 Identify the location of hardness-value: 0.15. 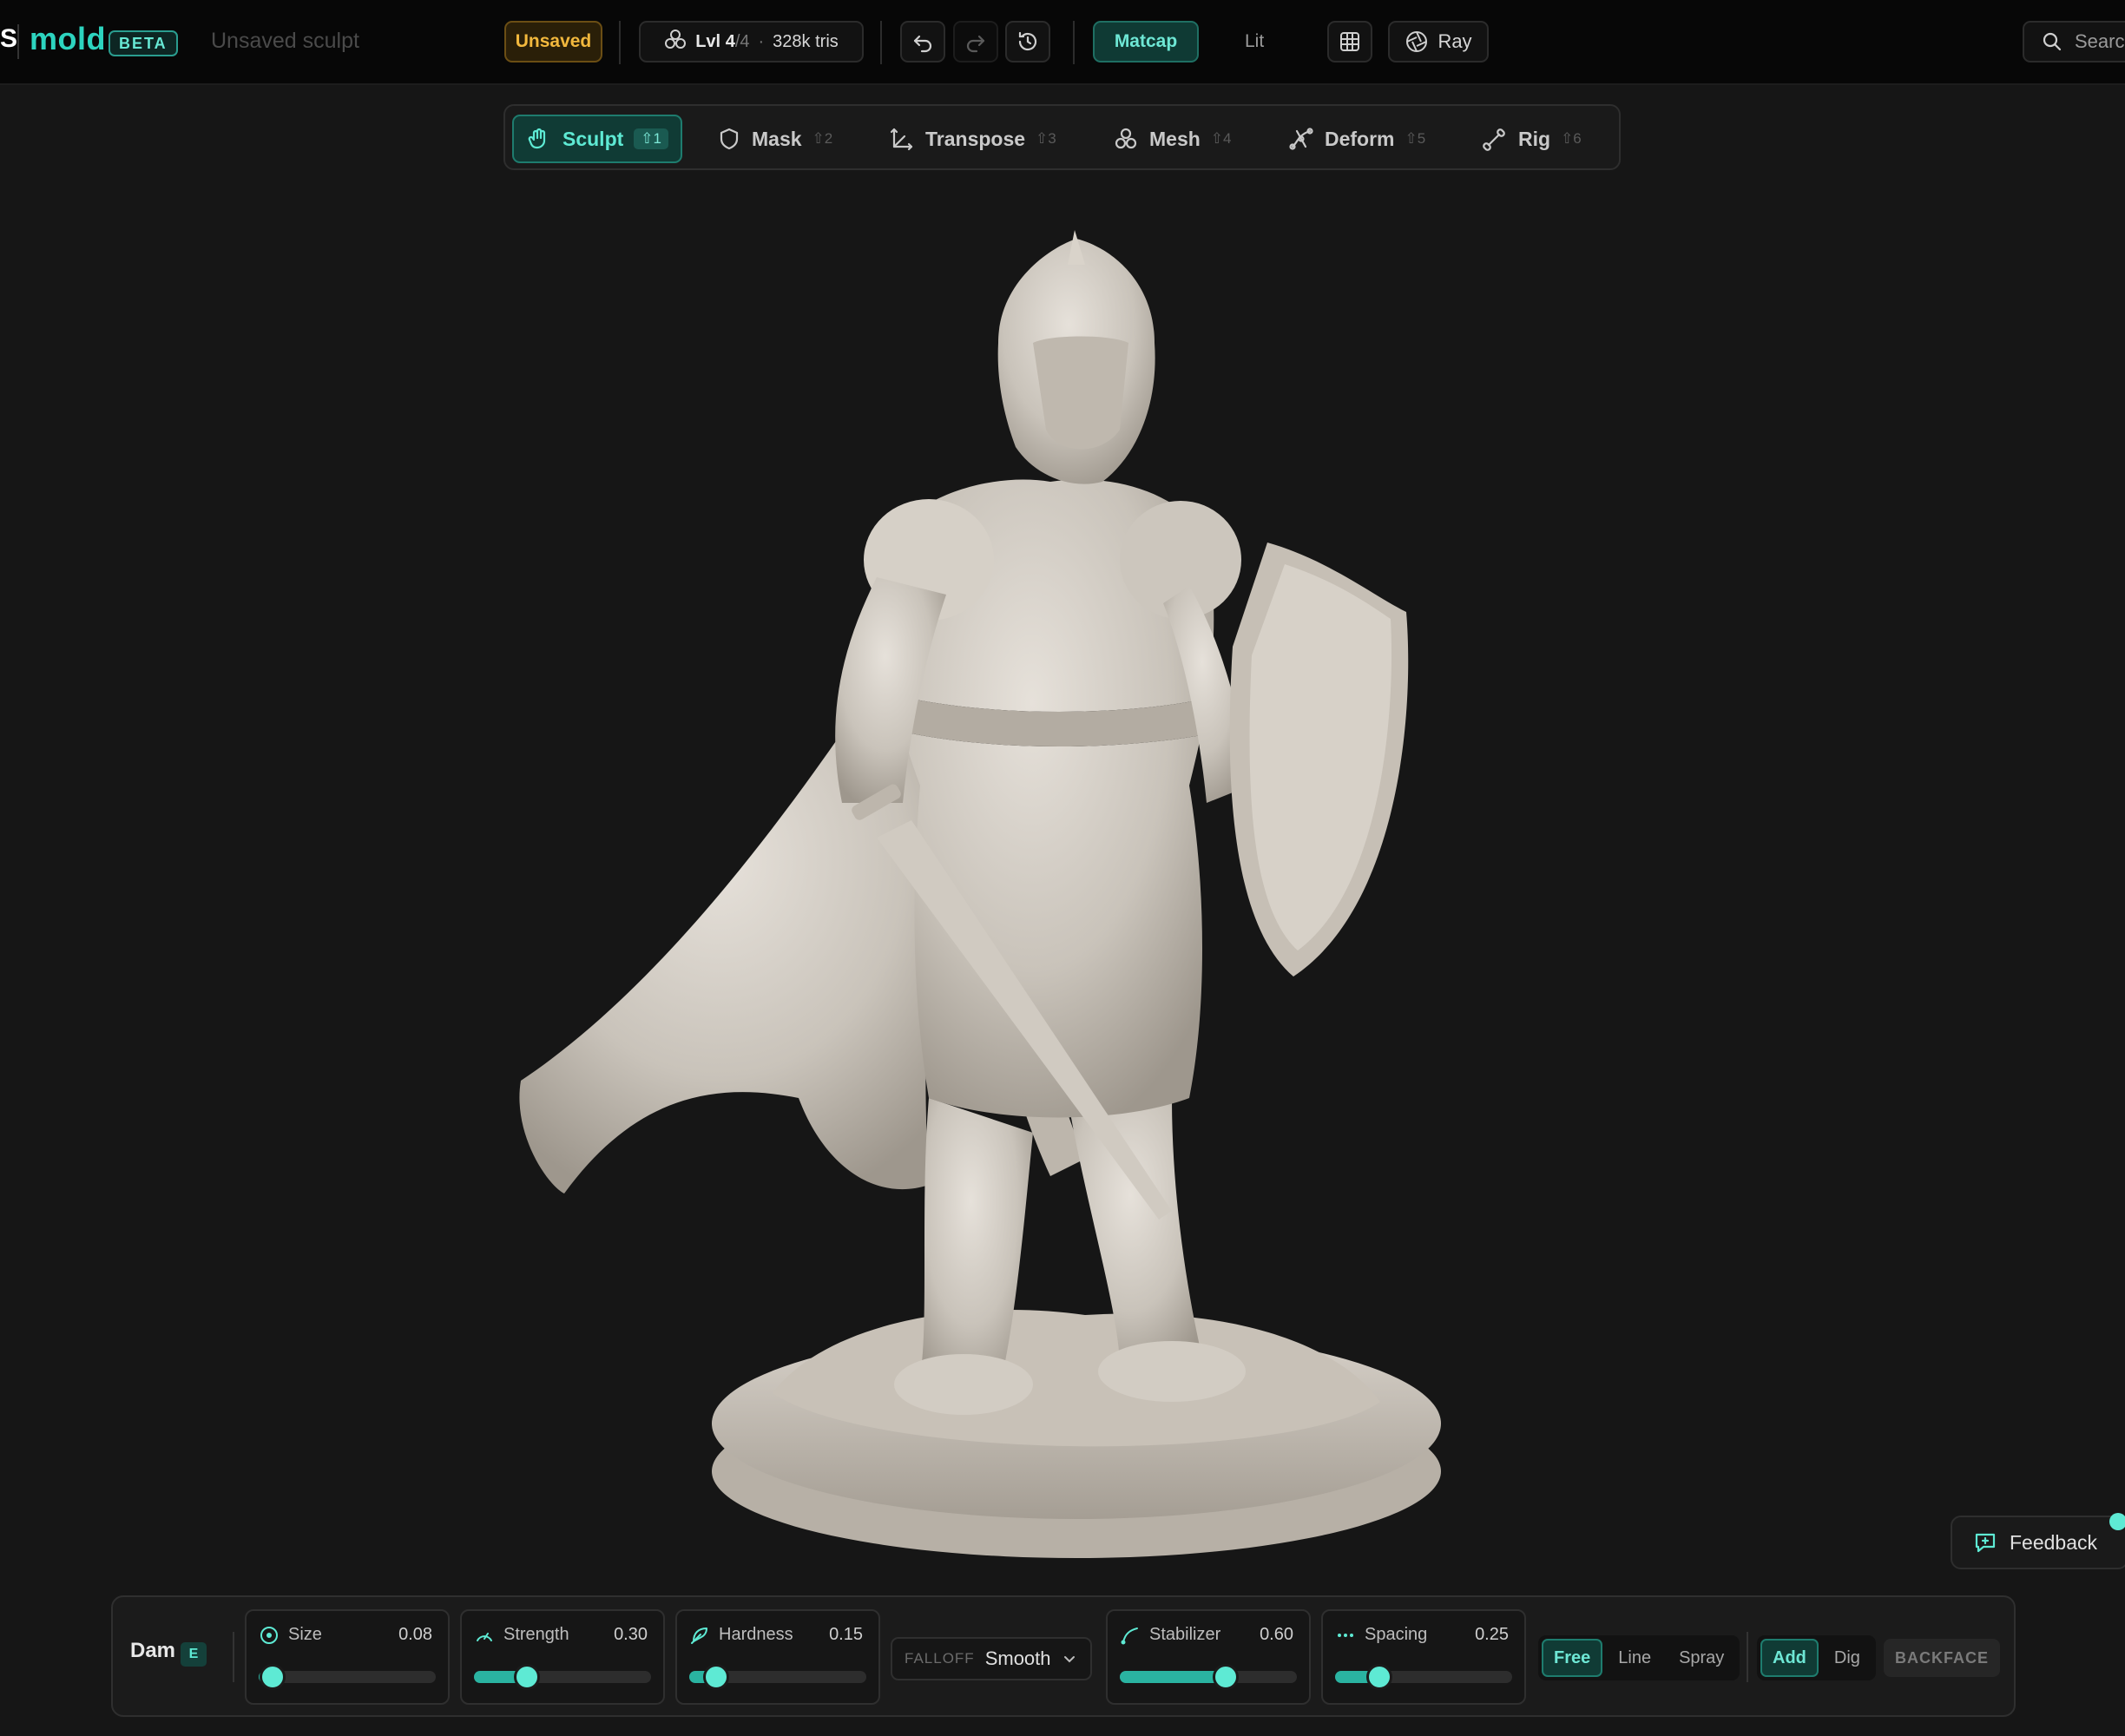
(846, 1635).